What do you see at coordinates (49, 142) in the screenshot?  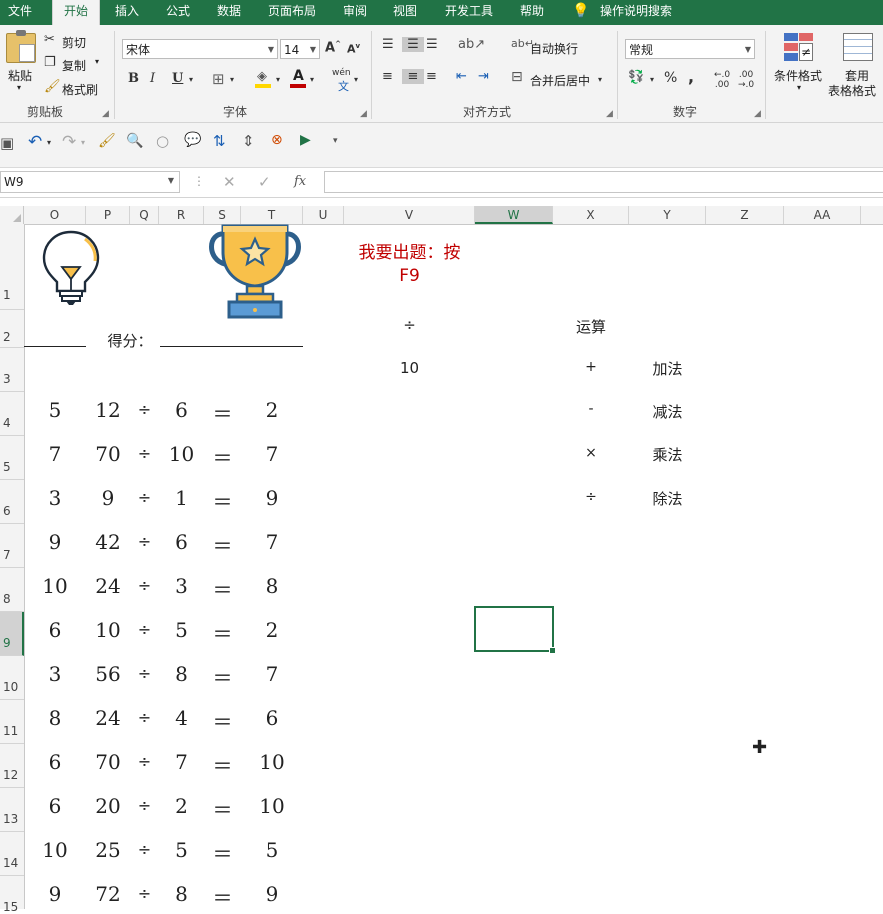 I see `undo-dropdown-icon: ▾` at bounding box center [49, 142].